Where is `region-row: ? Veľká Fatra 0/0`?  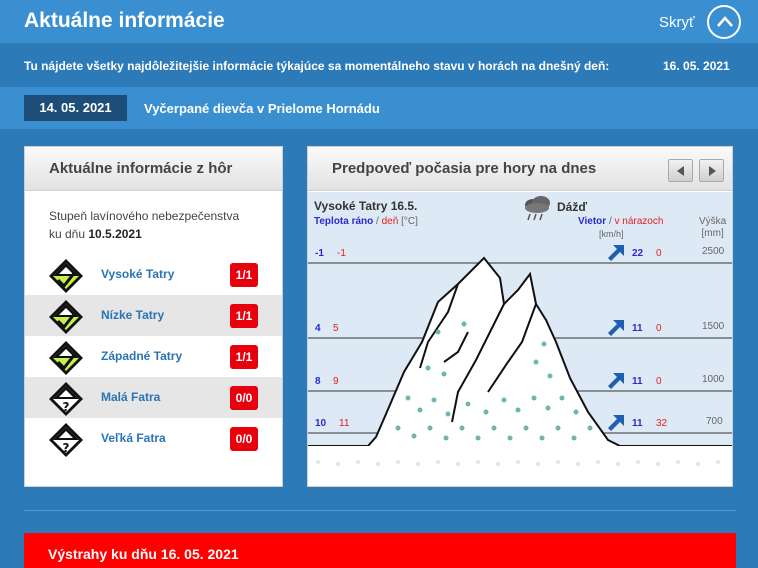 region-row: ? Veľká Fatra 0/0 is located at coordinates (153, 438).